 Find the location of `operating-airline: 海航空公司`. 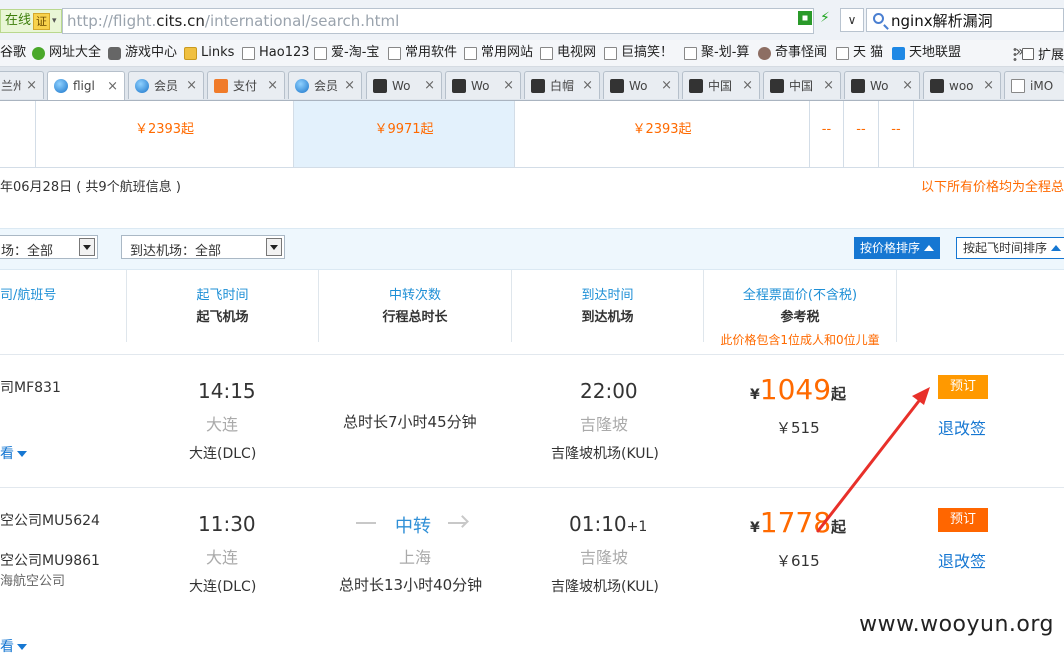

operating-airline: 海航空公司 is located at coordinates (33, 581).